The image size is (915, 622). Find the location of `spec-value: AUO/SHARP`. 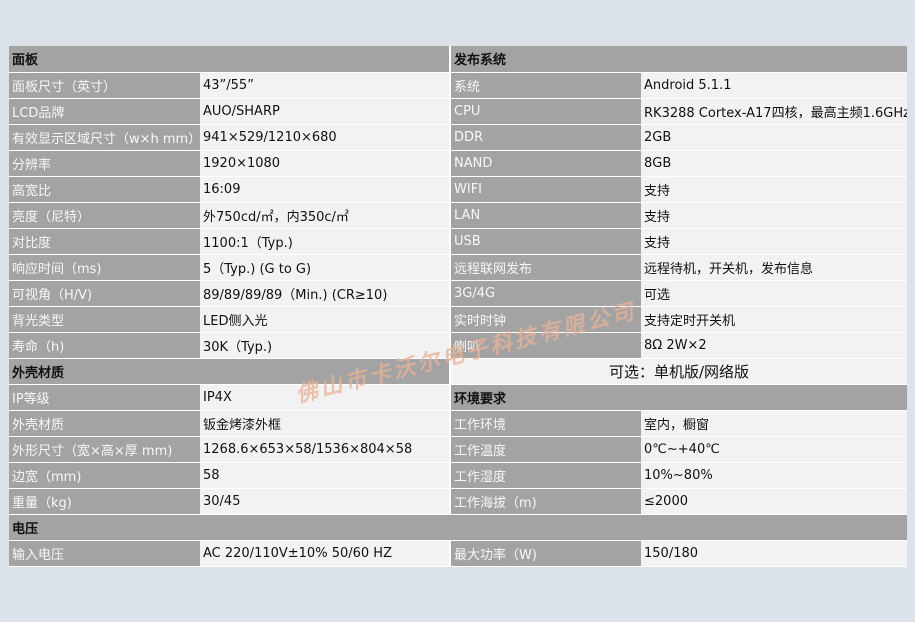

spec-value: AUO/SHARP is located at coordinates (326, 111).